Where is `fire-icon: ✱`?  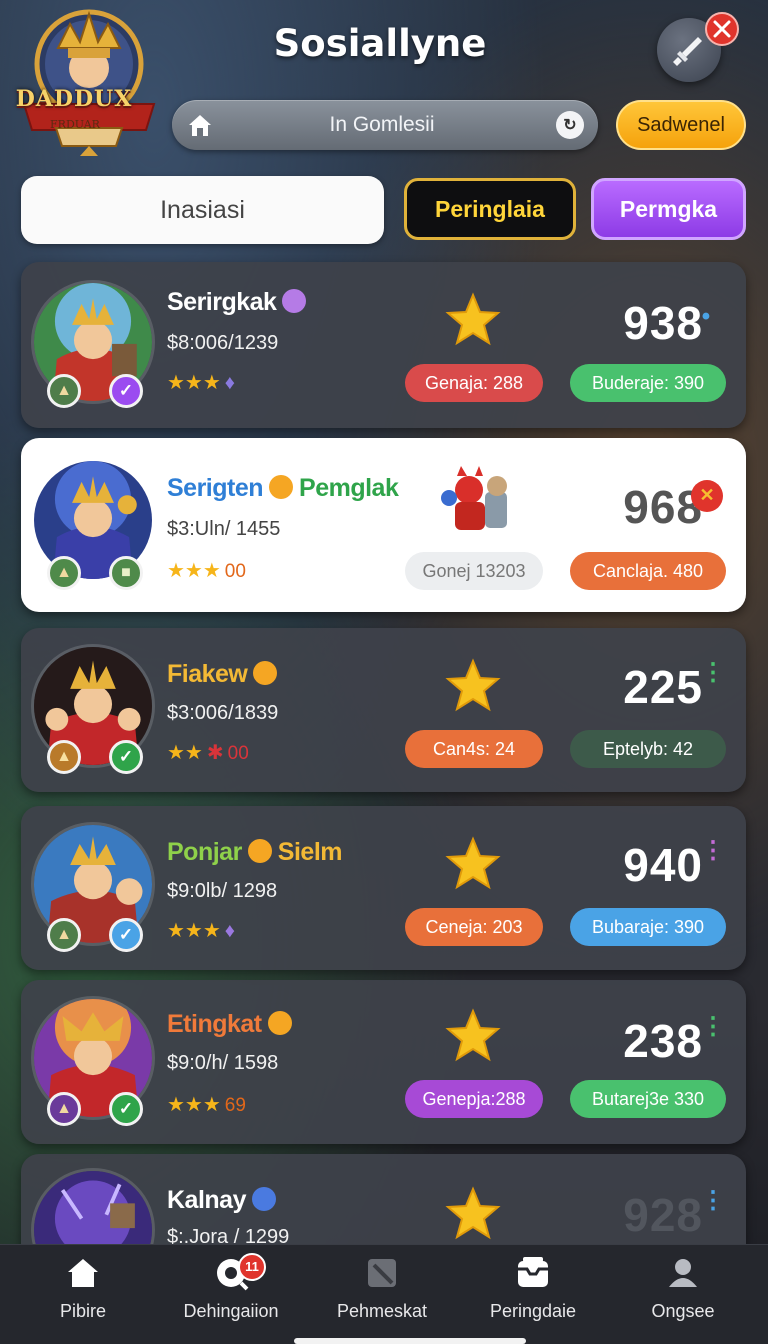
fire-icon: ✱ is located at coordinates (215, 753).